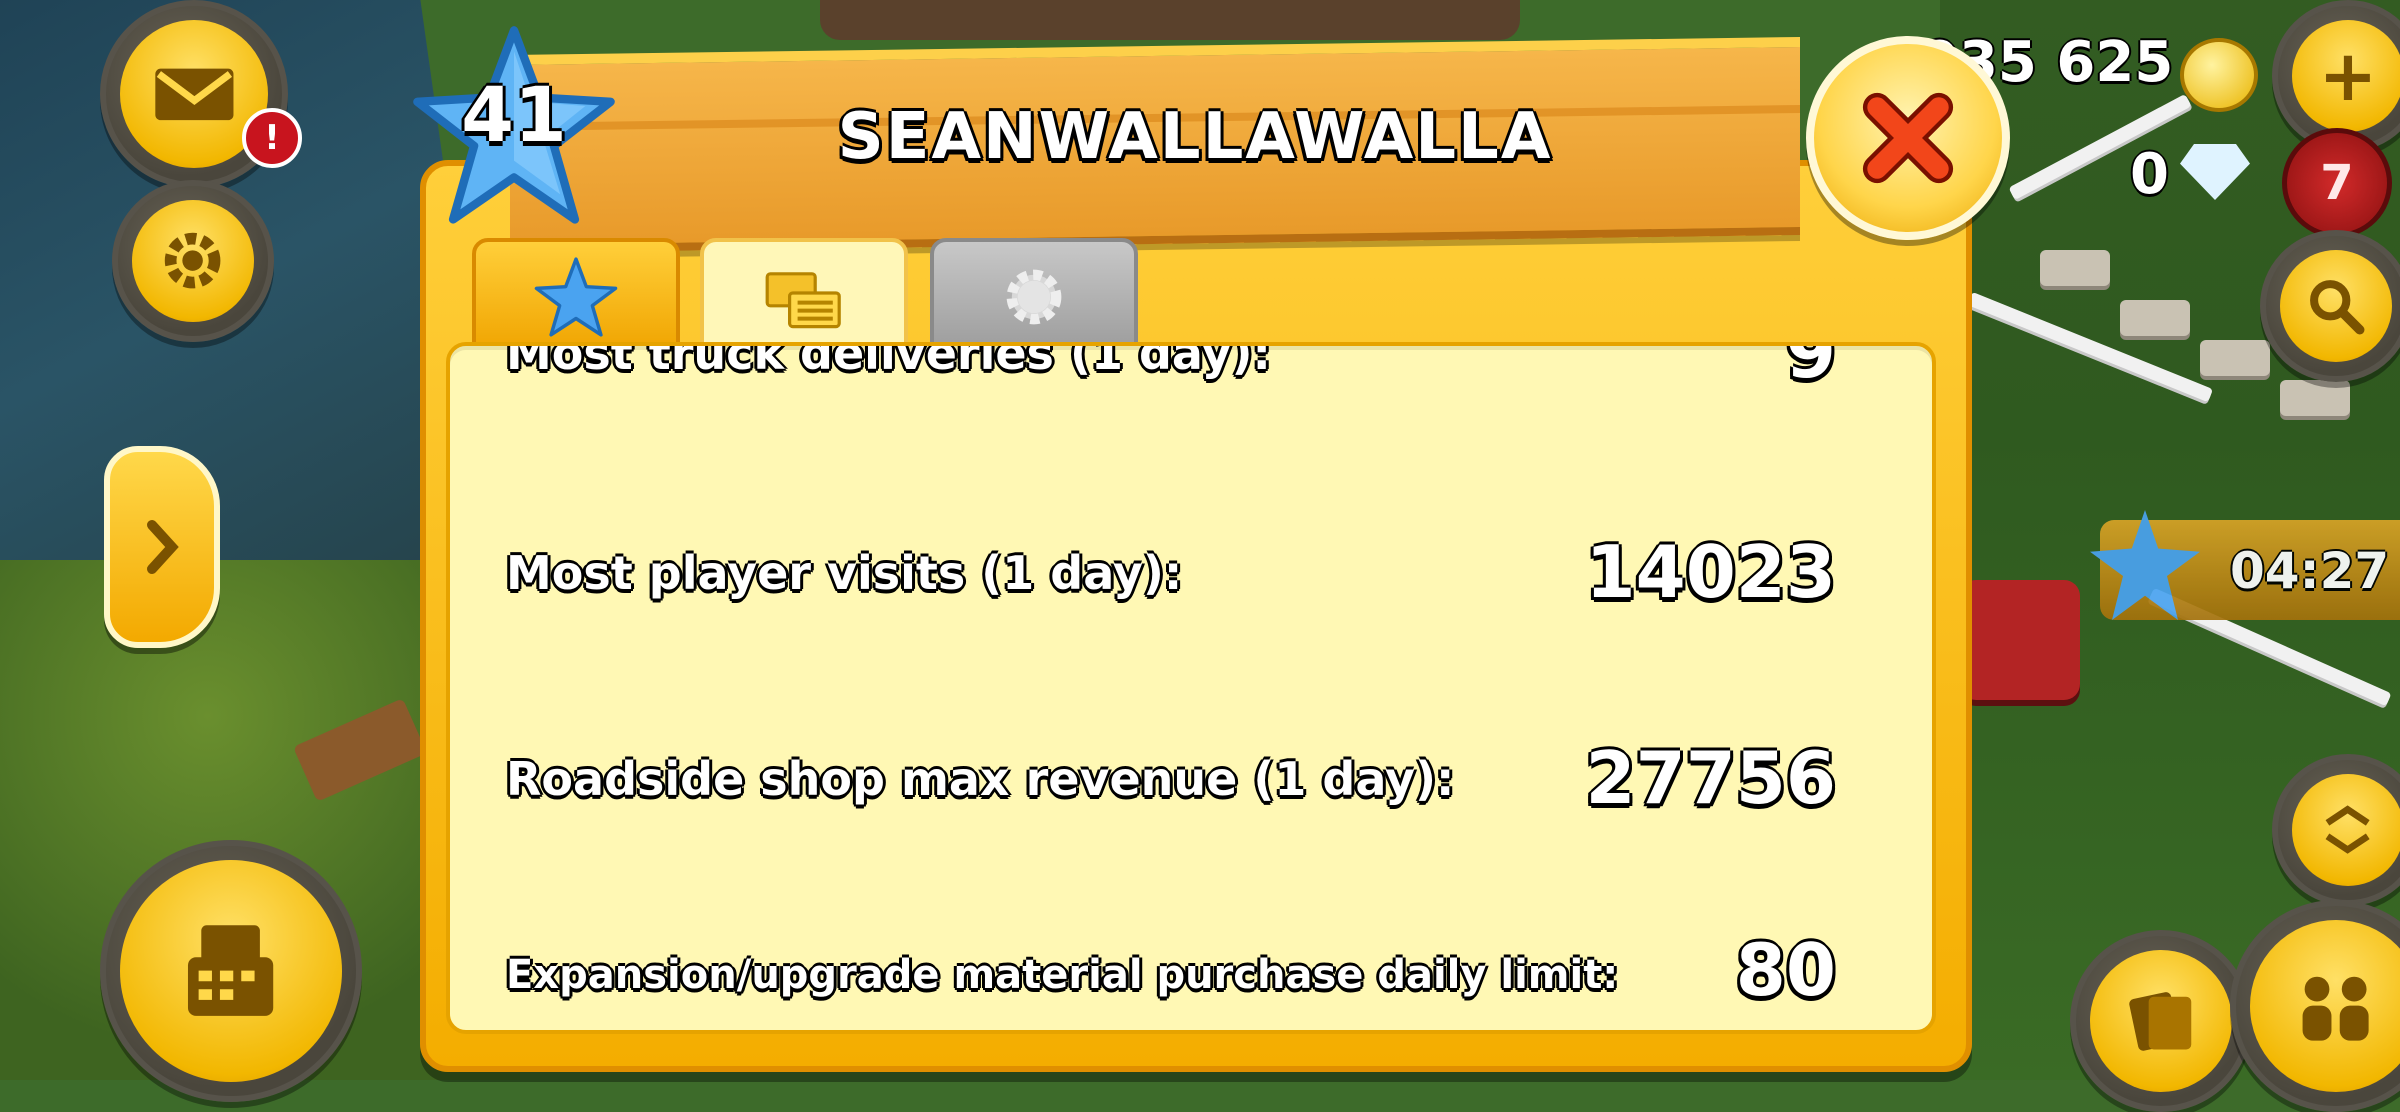 The image size is (2400, 1112). I want to click on stat-label: Most truck deliveries (1 day):, so click(888, 361).